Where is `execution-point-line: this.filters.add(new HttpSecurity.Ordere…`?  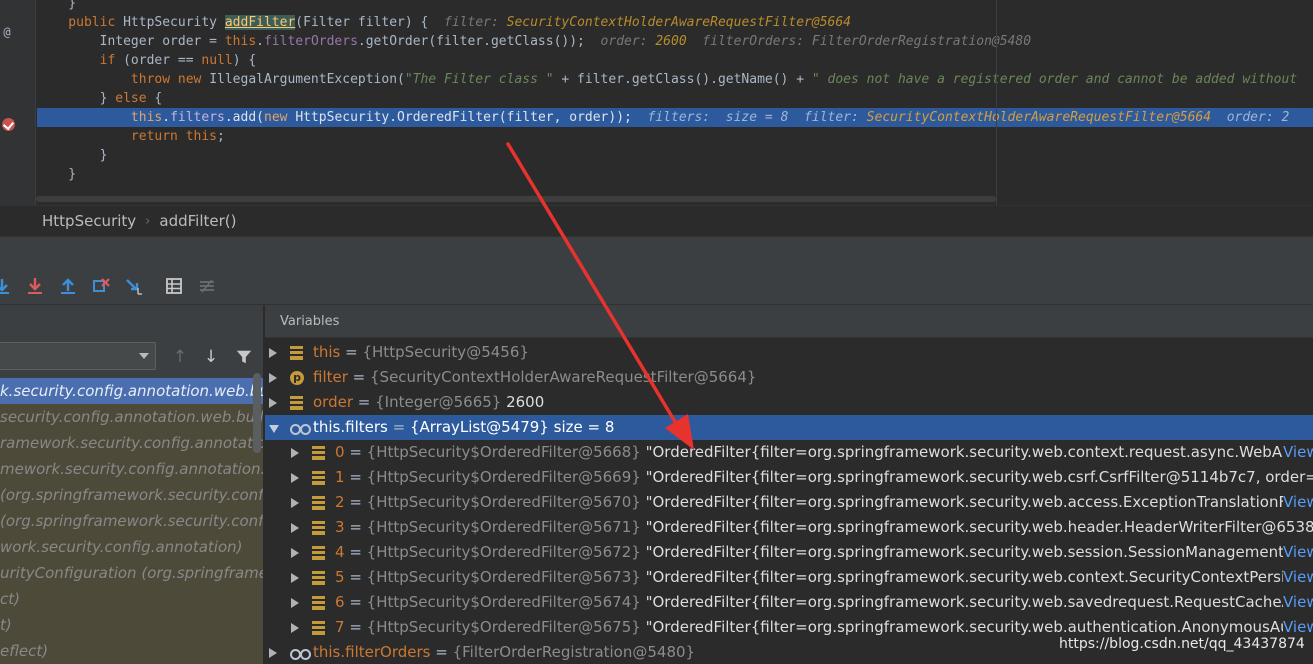
execution-point-line: this.filters.add(new HttpSecurity.Ordere… is located at coordinates (675, 117).